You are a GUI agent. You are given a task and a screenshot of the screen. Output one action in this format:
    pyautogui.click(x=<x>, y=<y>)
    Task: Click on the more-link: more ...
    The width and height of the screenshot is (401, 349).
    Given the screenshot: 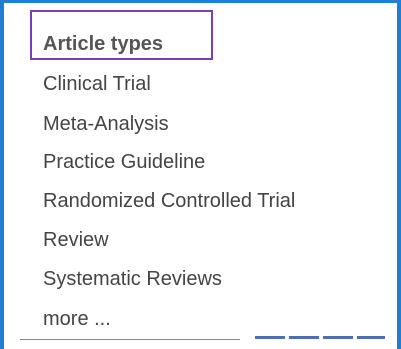 What is the action you would take?
    pyautogui.click(x=77, y=319)
    